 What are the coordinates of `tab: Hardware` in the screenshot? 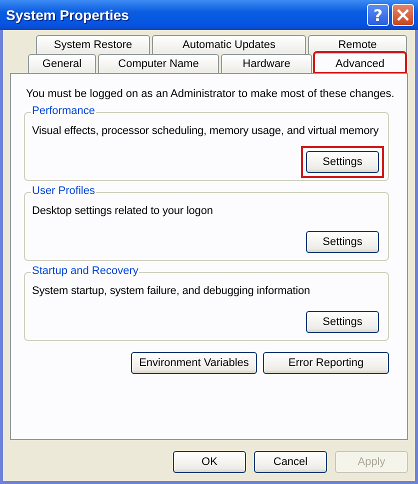 It's located at (266, 63).